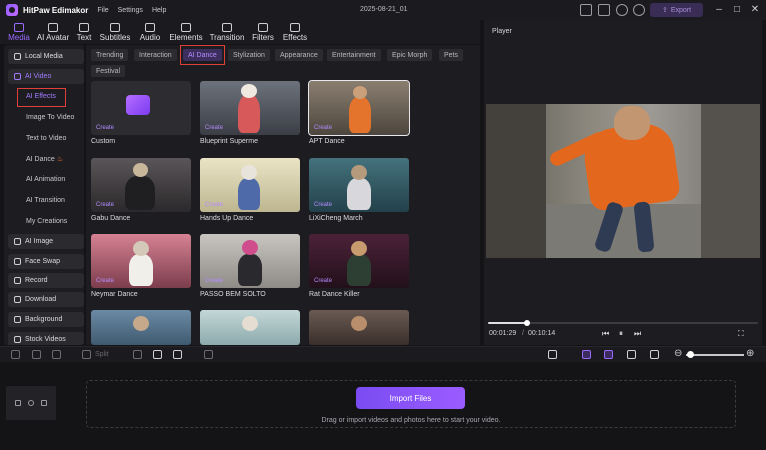 This screenshot has height=450, width=766. What do you see at coordinates (249, 55) in the screenshot?
I see `category-stylization: Stylization` at bounding box center [249, 55].